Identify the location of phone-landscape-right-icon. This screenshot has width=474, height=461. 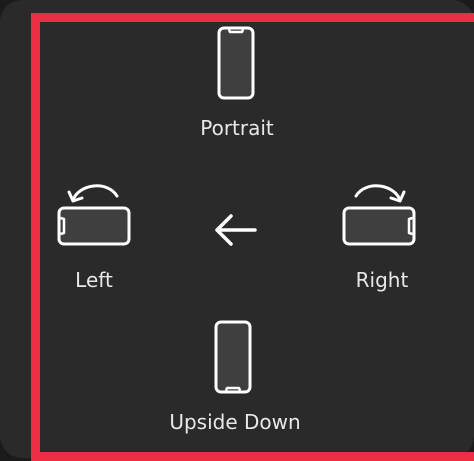
(379, 215).